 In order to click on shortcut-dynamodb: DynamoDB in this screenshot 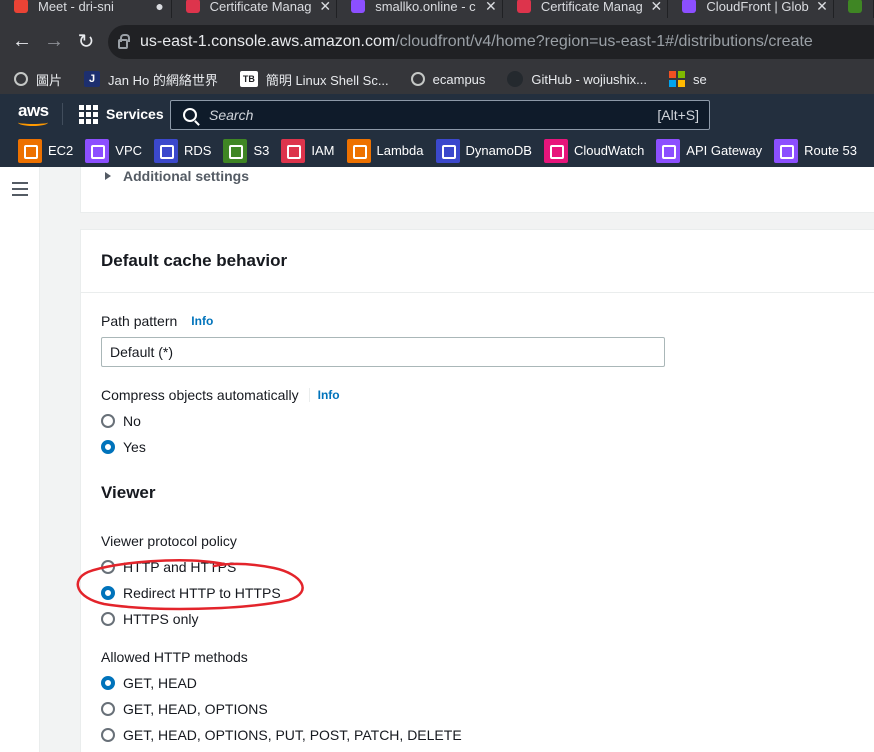, I will do `click(483, 150)`.